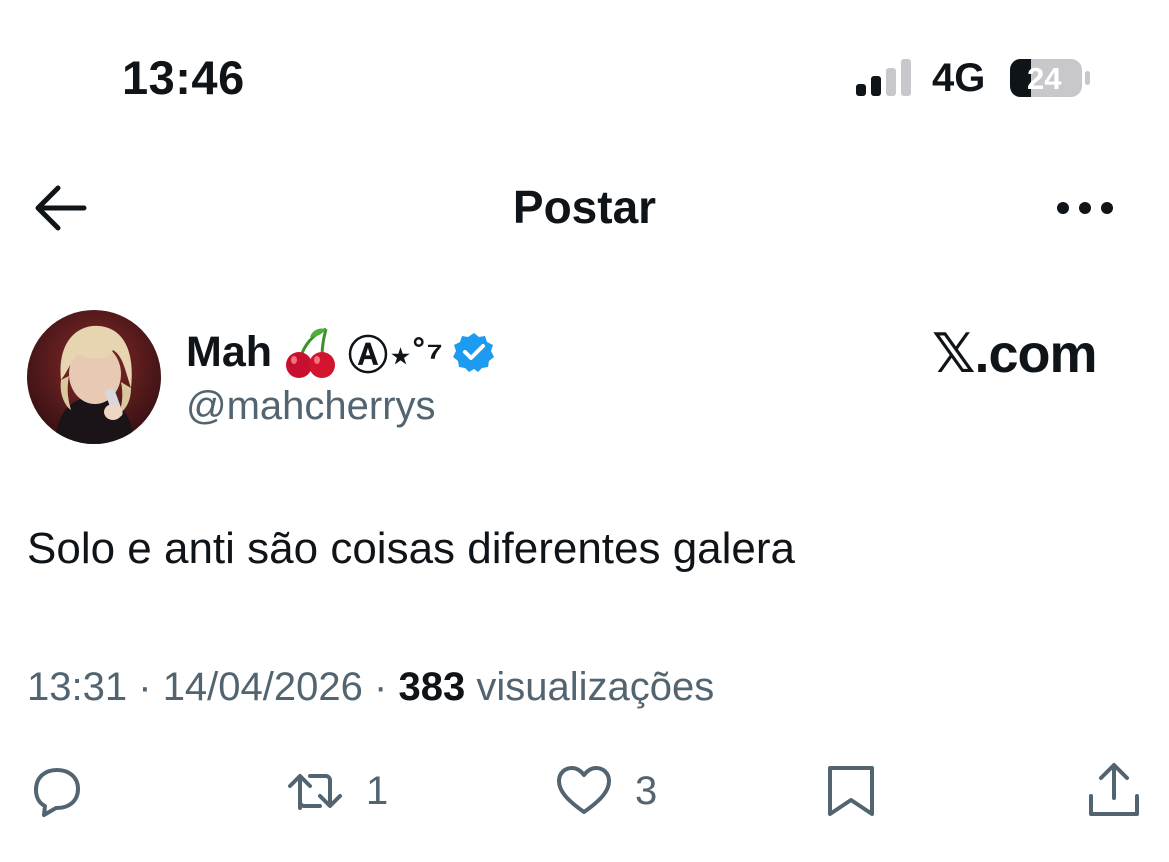  Describe the element at coordinates (183, 77) in the screenshot. I see `status-time: 13:46` at that location.